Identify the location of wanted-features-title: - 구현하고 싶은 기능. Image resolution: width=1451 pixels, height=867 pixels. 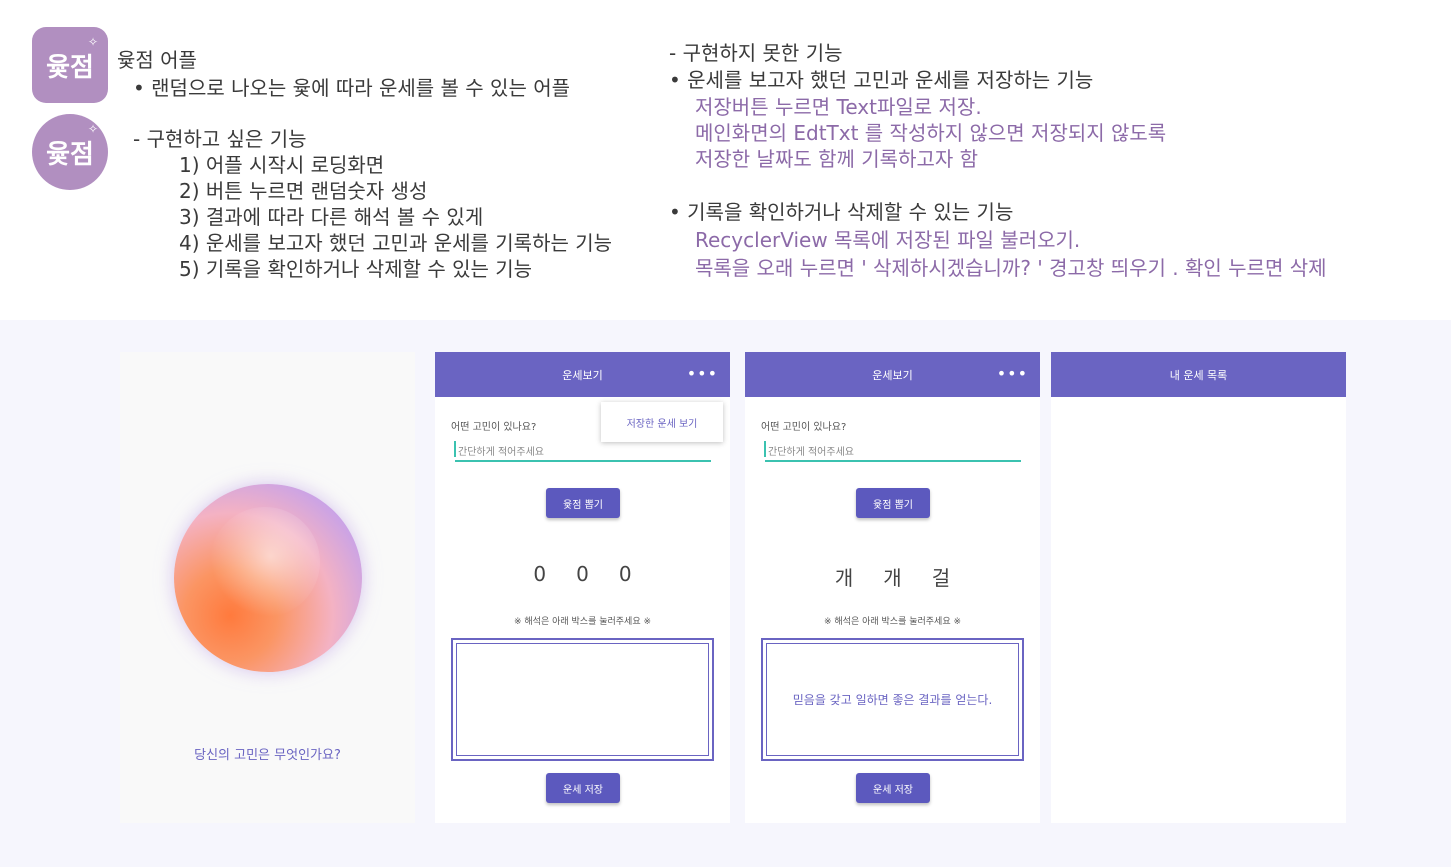
(220, 139).